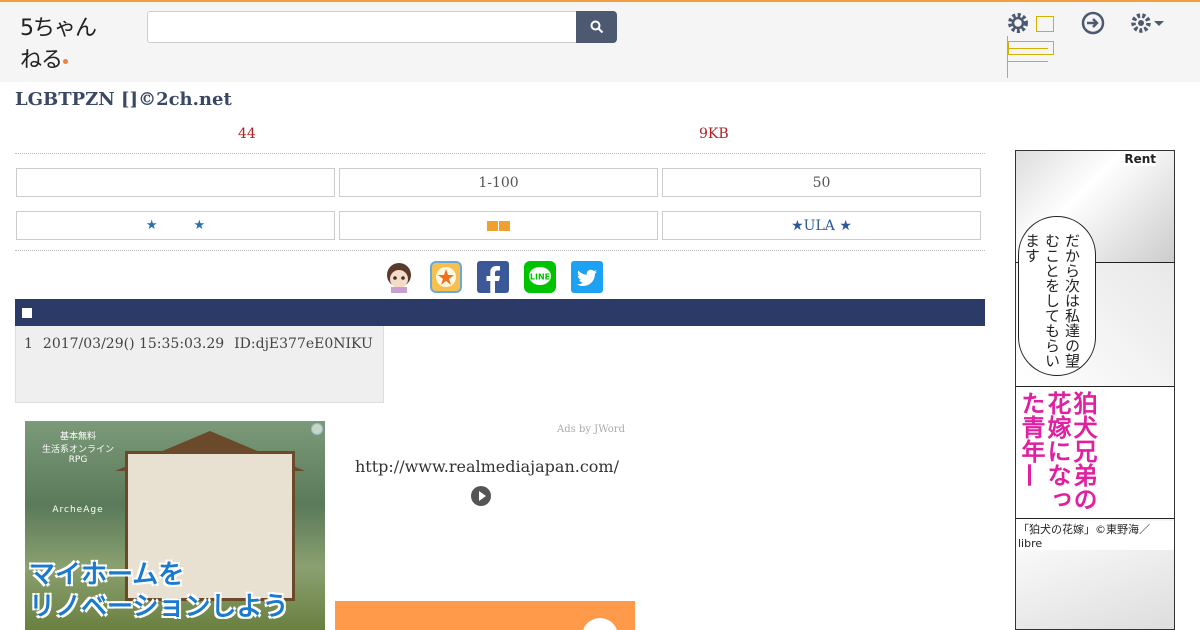 The height and width of the screenshot is (630, 1200). What do you see at coordinates (500, 312) in the screenshot?
I see `thread-header-bar` at bounding box center [500, 312].